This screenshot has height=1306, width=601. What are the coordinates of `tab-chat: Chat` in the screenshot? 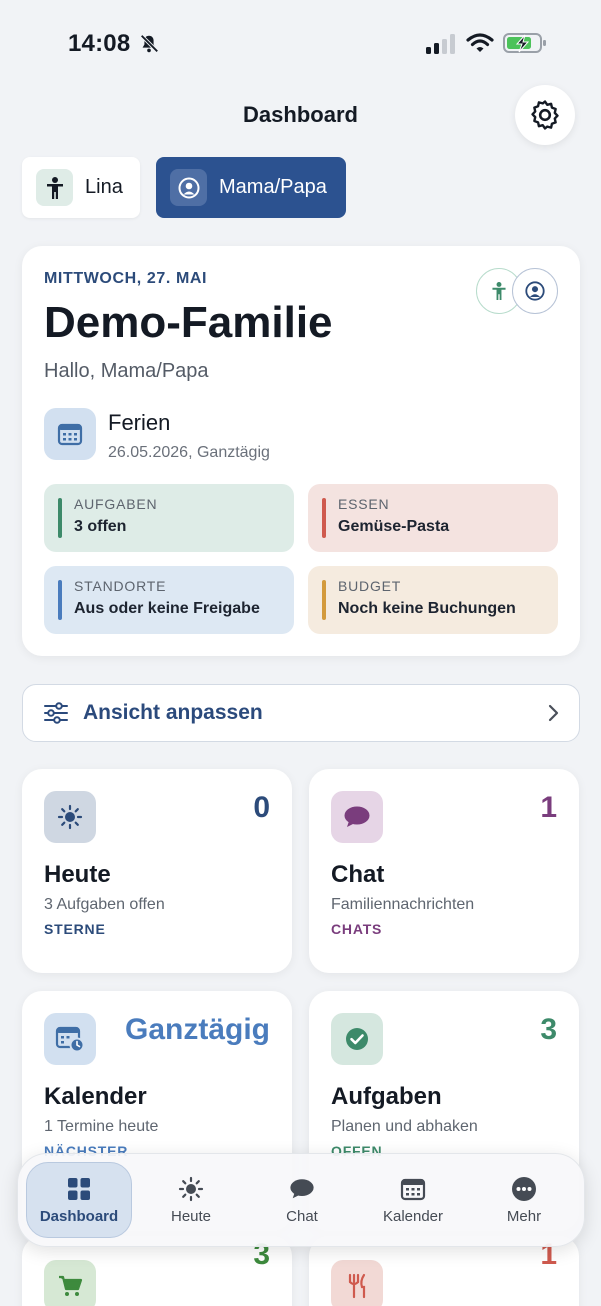 It's located at (302, 1200).